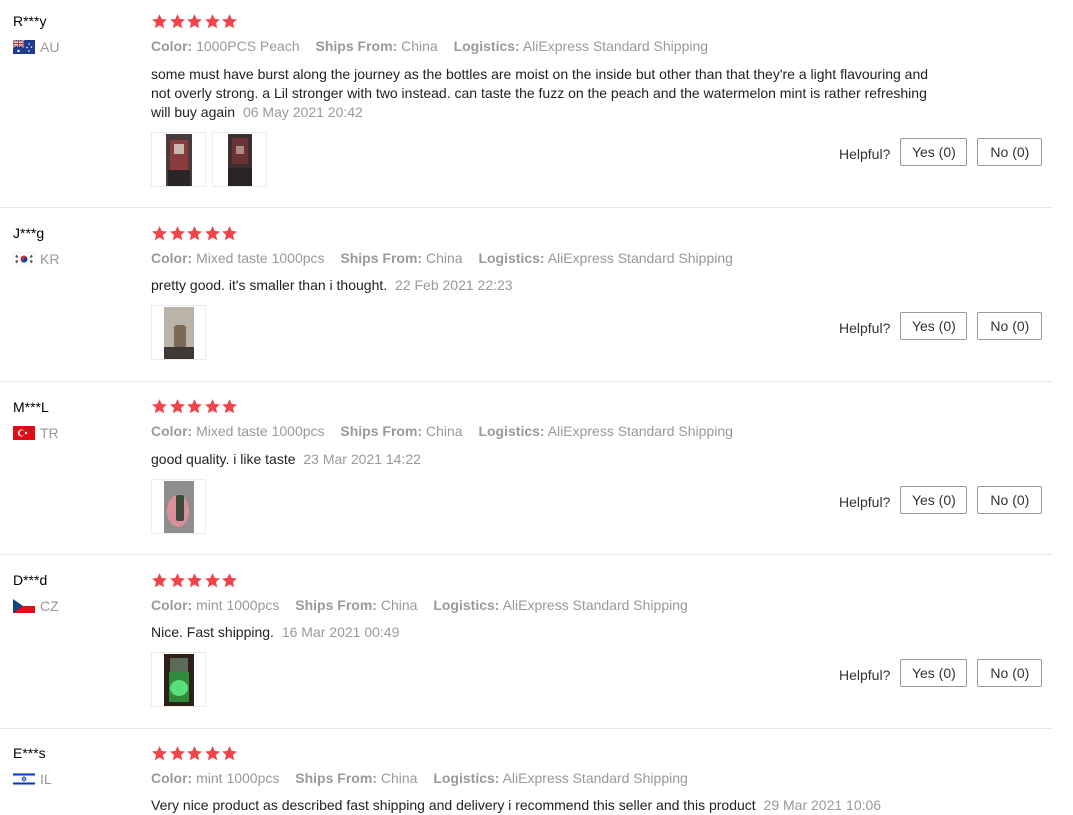 This screenshot has height=815, width=1073. Describe the element at coordinates (36, 245) in the screenshot. I see `buyer-info: J***g KR` at that location.